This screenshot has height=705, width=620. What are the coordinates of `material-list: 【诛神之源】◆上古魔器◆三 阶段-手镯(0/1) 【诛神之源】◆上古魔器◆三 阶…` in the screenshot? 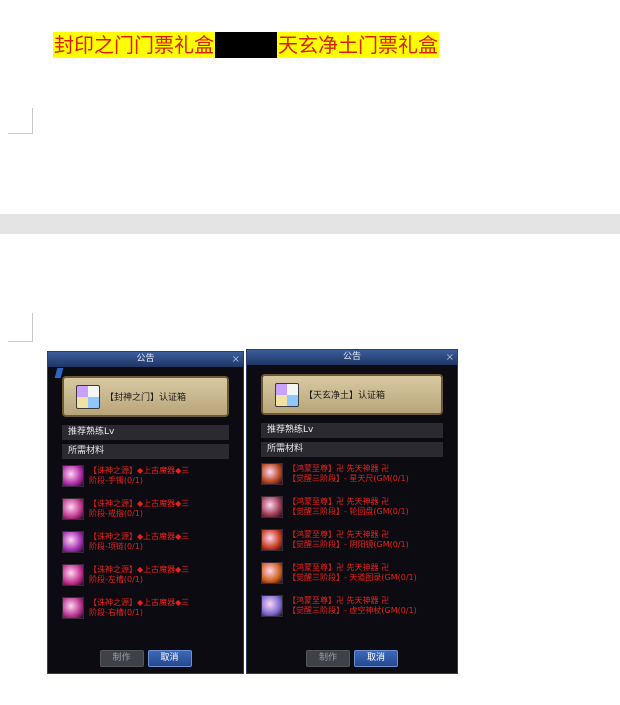 It's located at (145, 542).